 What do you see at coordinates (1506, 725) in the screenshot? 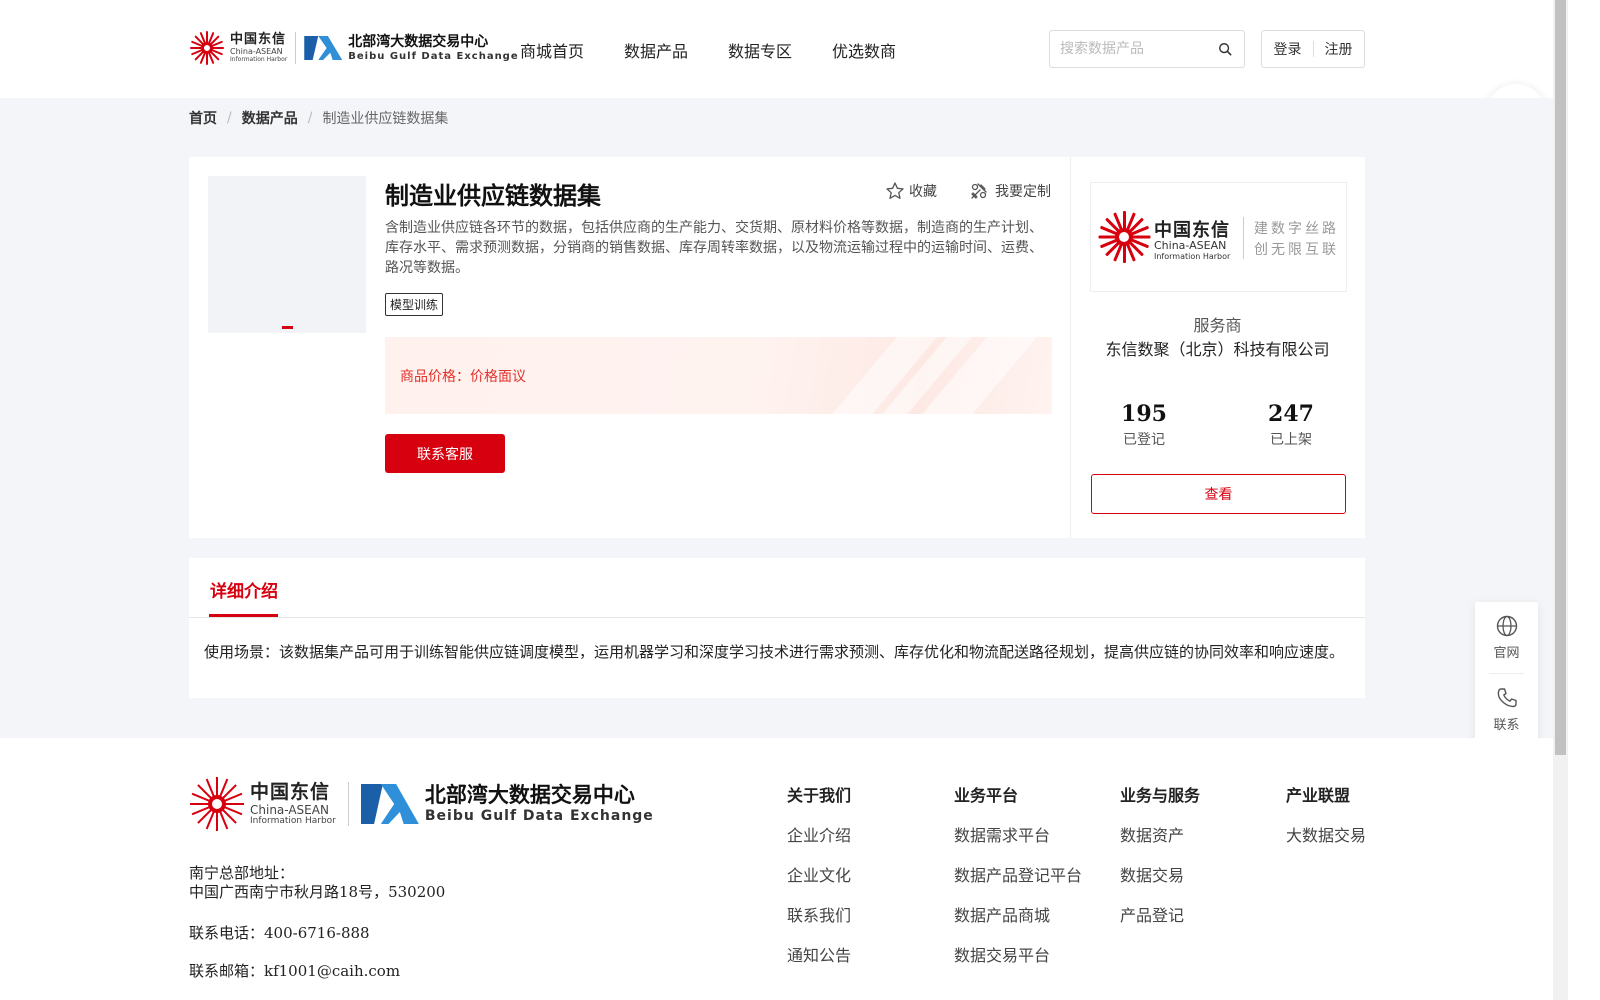
I see `contact-label: 联系` at bounding box center [1506, 725].